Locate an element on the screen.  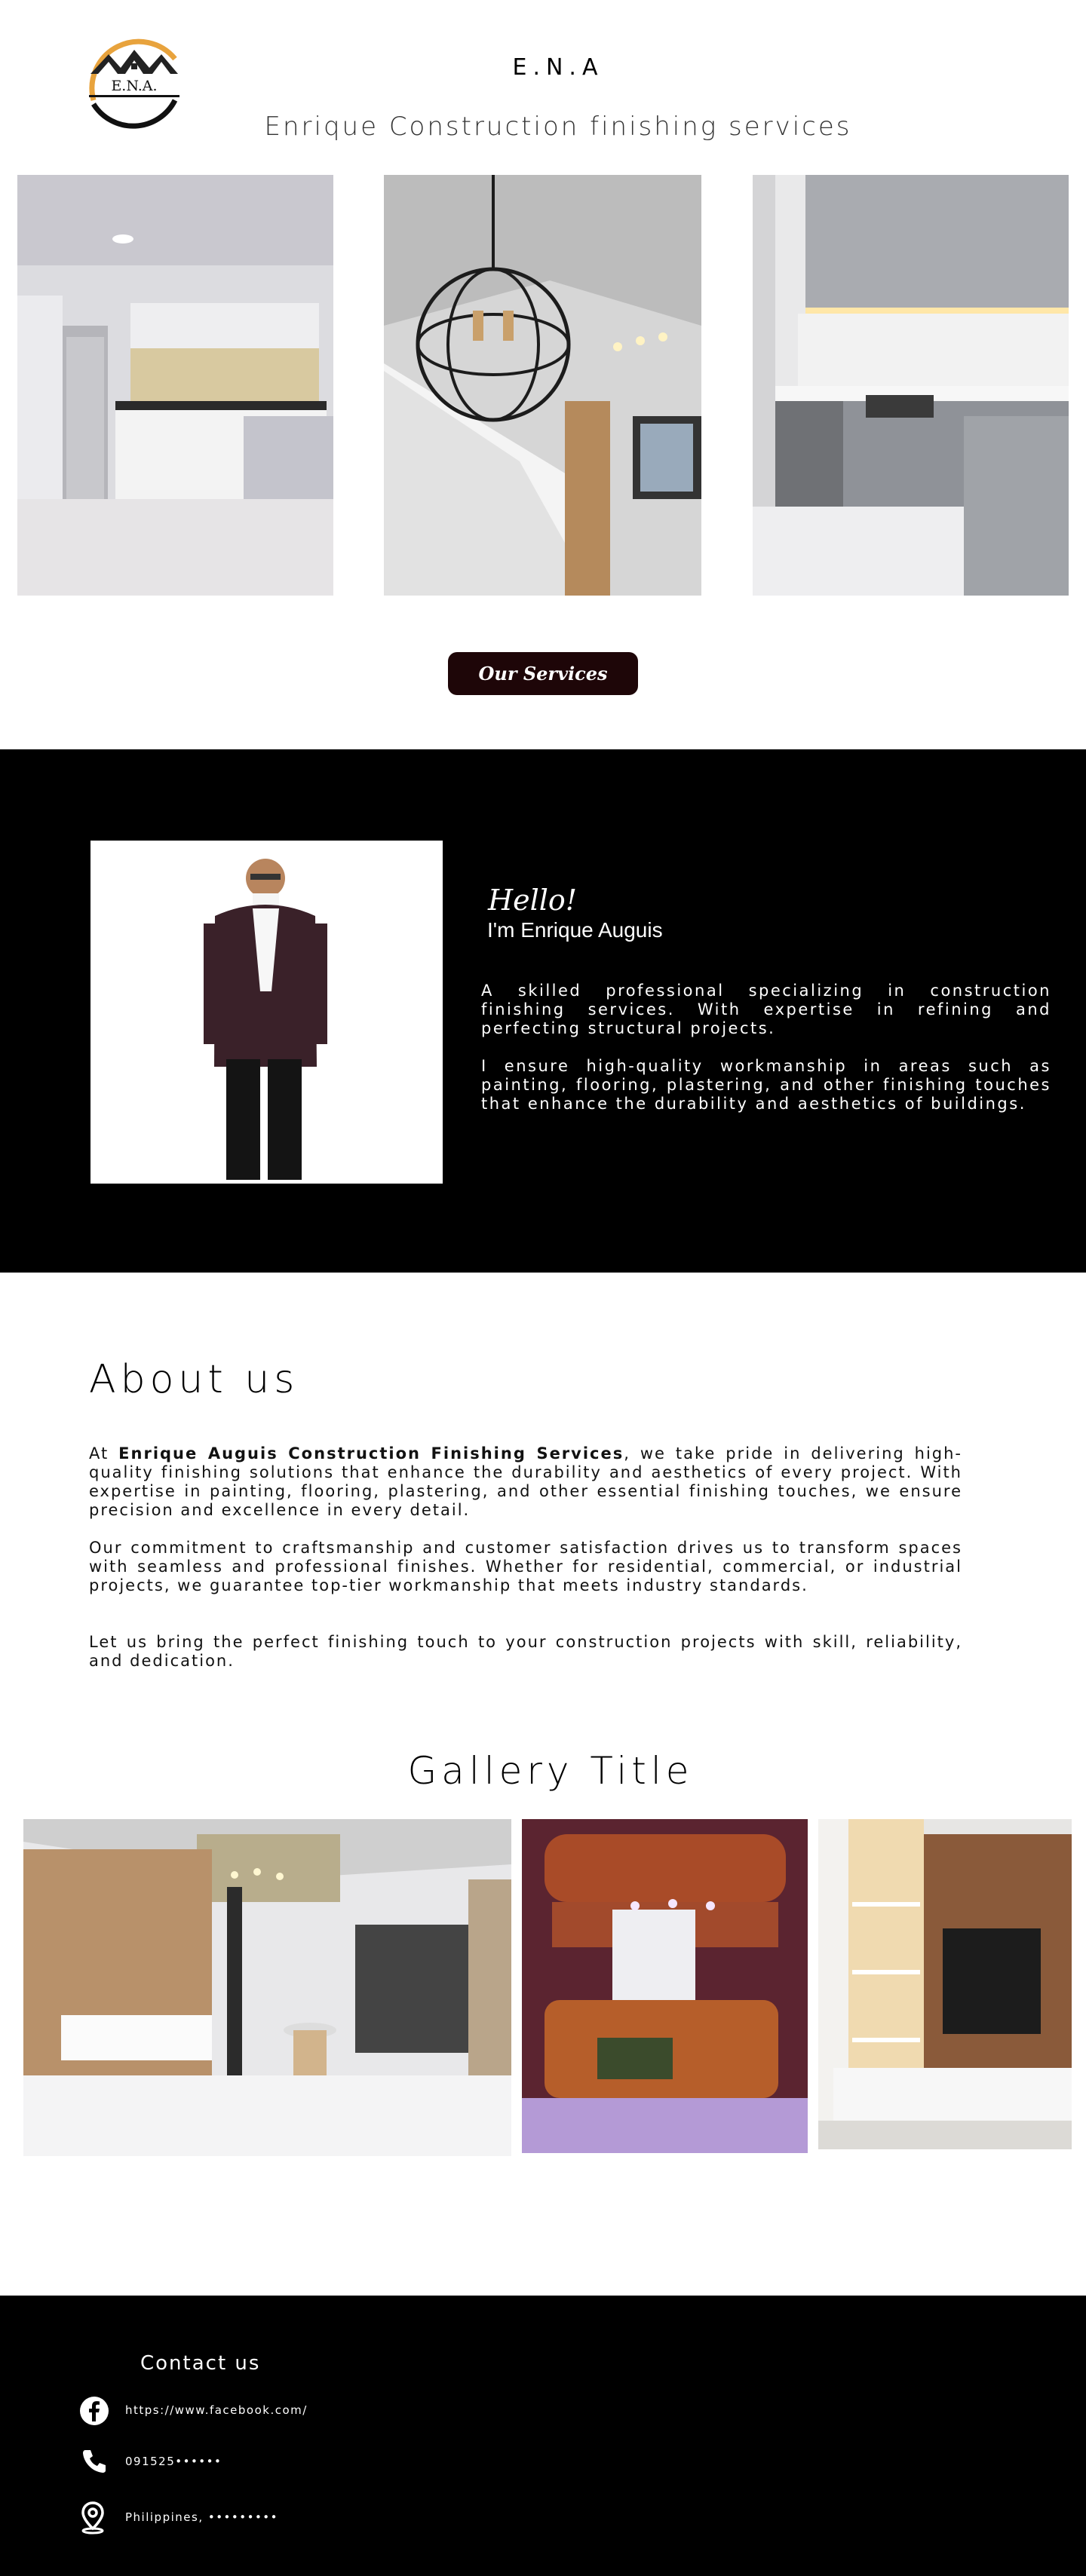
owner-name: I'm Enrique Auguis is located at coordinates (575, 930).